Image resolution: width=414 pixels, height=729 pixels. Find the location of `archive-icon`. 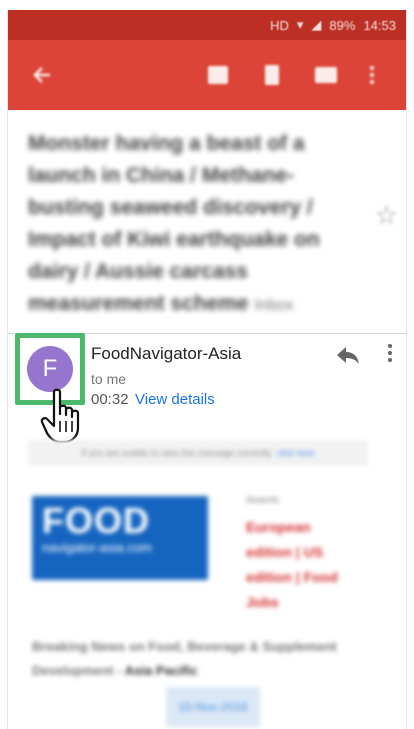

archive-icon is located at coordinates (218, 75).